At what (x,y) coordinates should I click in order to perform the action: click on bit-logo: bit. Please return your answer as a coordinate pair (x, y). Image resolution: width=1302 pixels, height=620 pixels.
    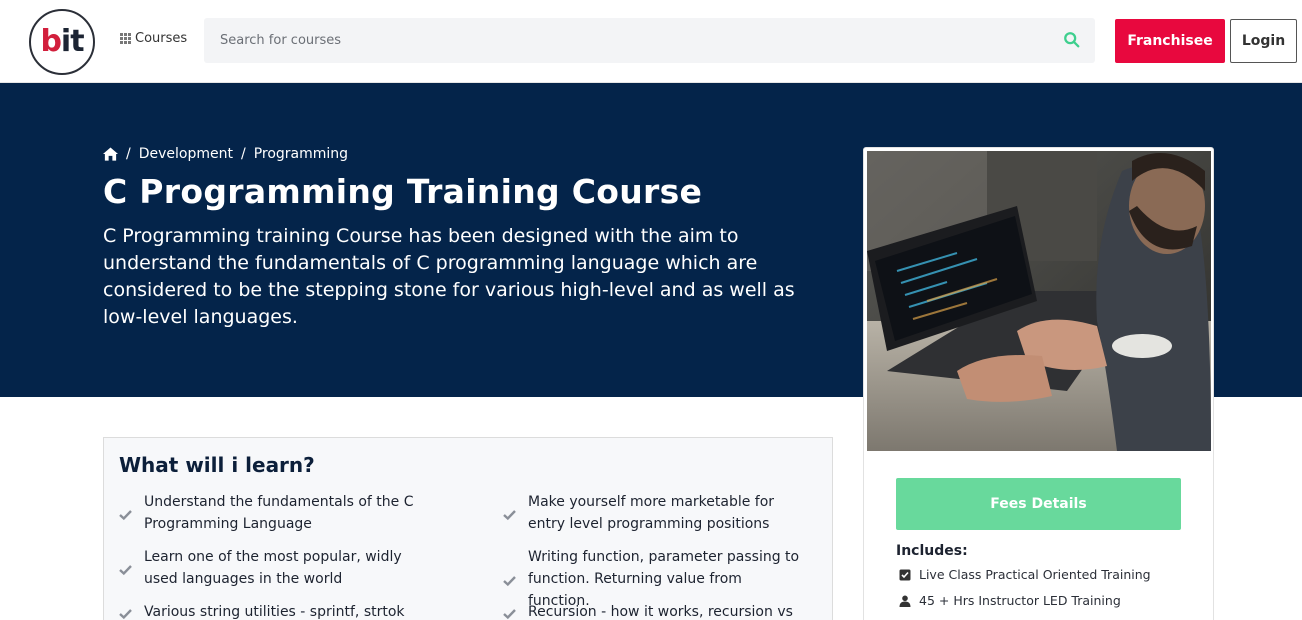
    Looking at the image, I should click on (62, 42).